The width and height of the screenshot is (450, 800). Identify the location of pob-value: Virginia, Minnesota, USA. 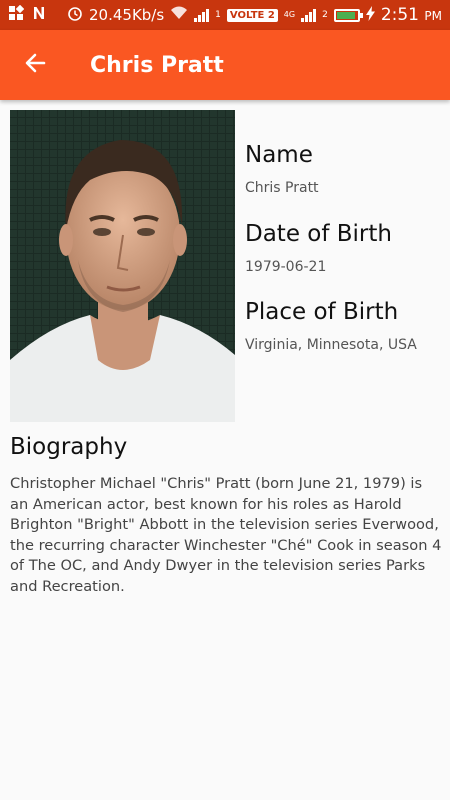
(331, 345).